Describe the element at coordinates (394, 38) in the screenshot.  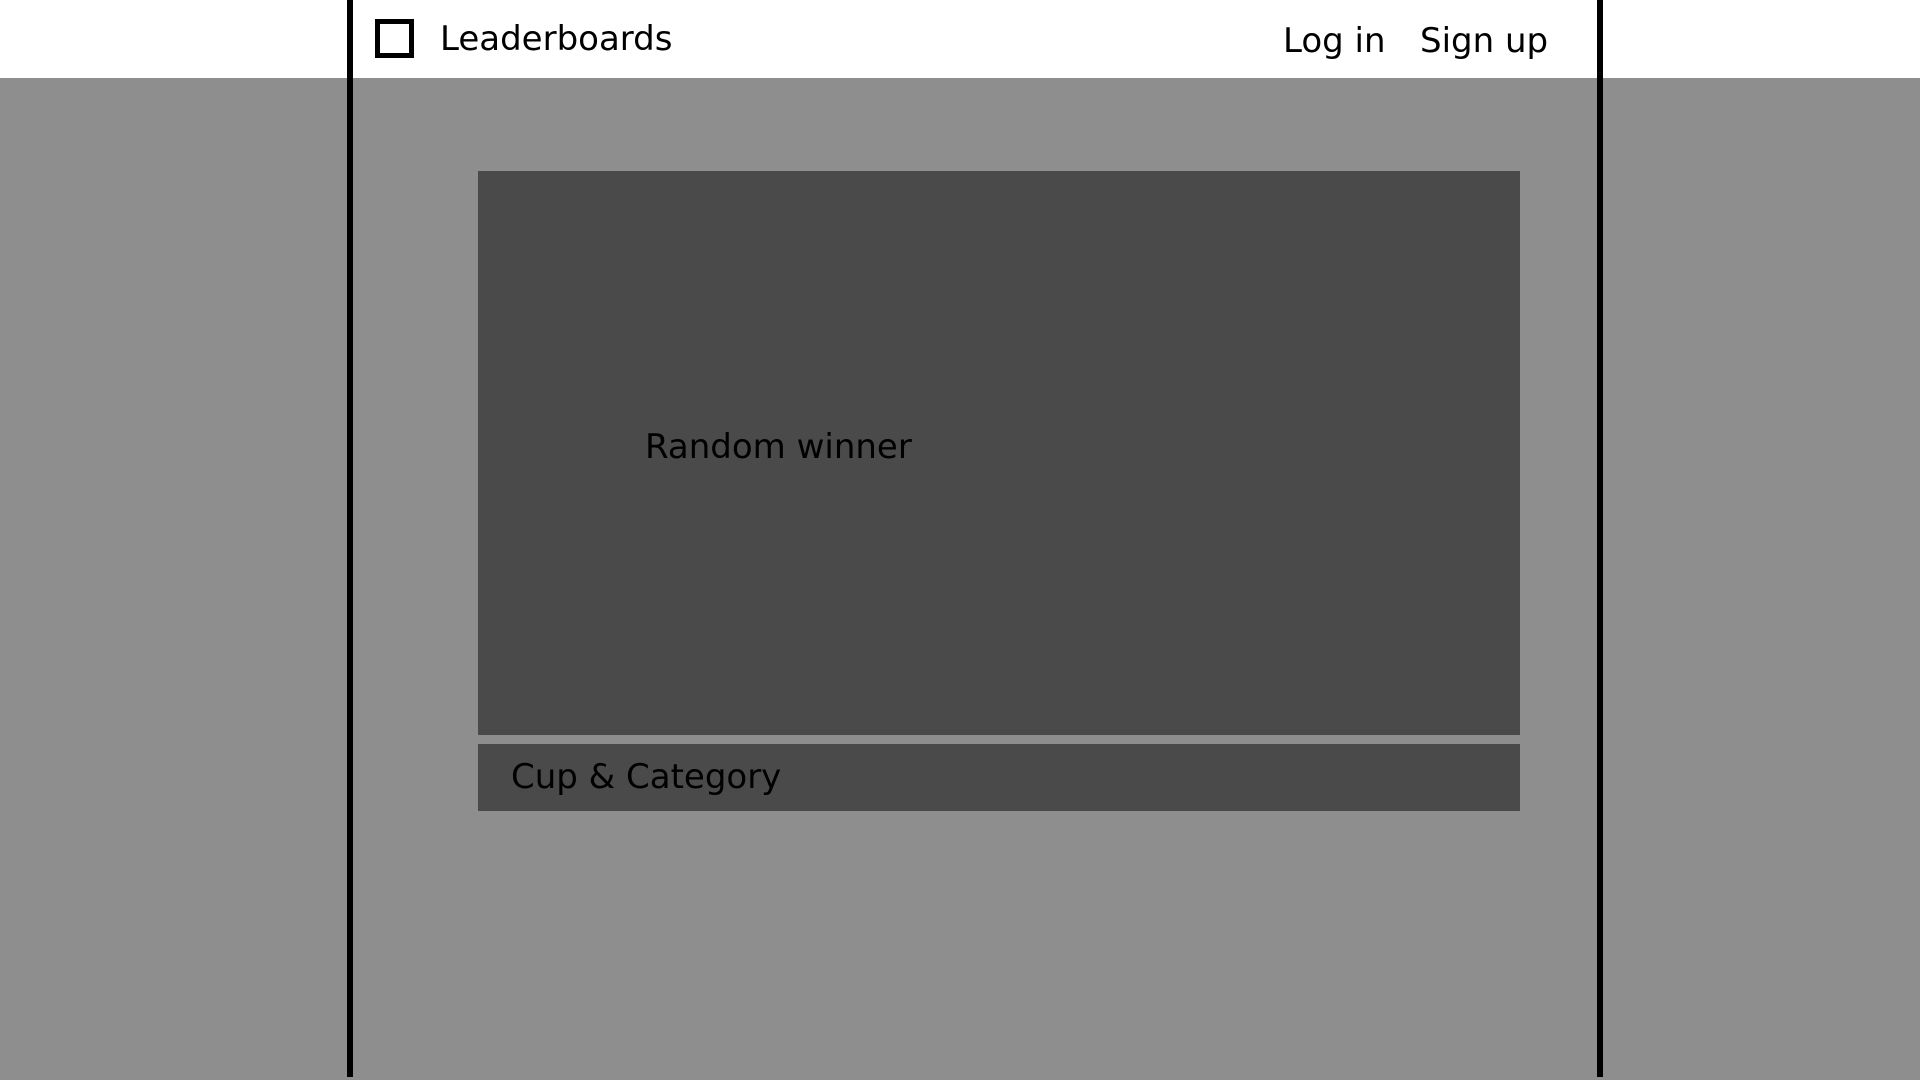
I see `square-logo-icon` at that location.